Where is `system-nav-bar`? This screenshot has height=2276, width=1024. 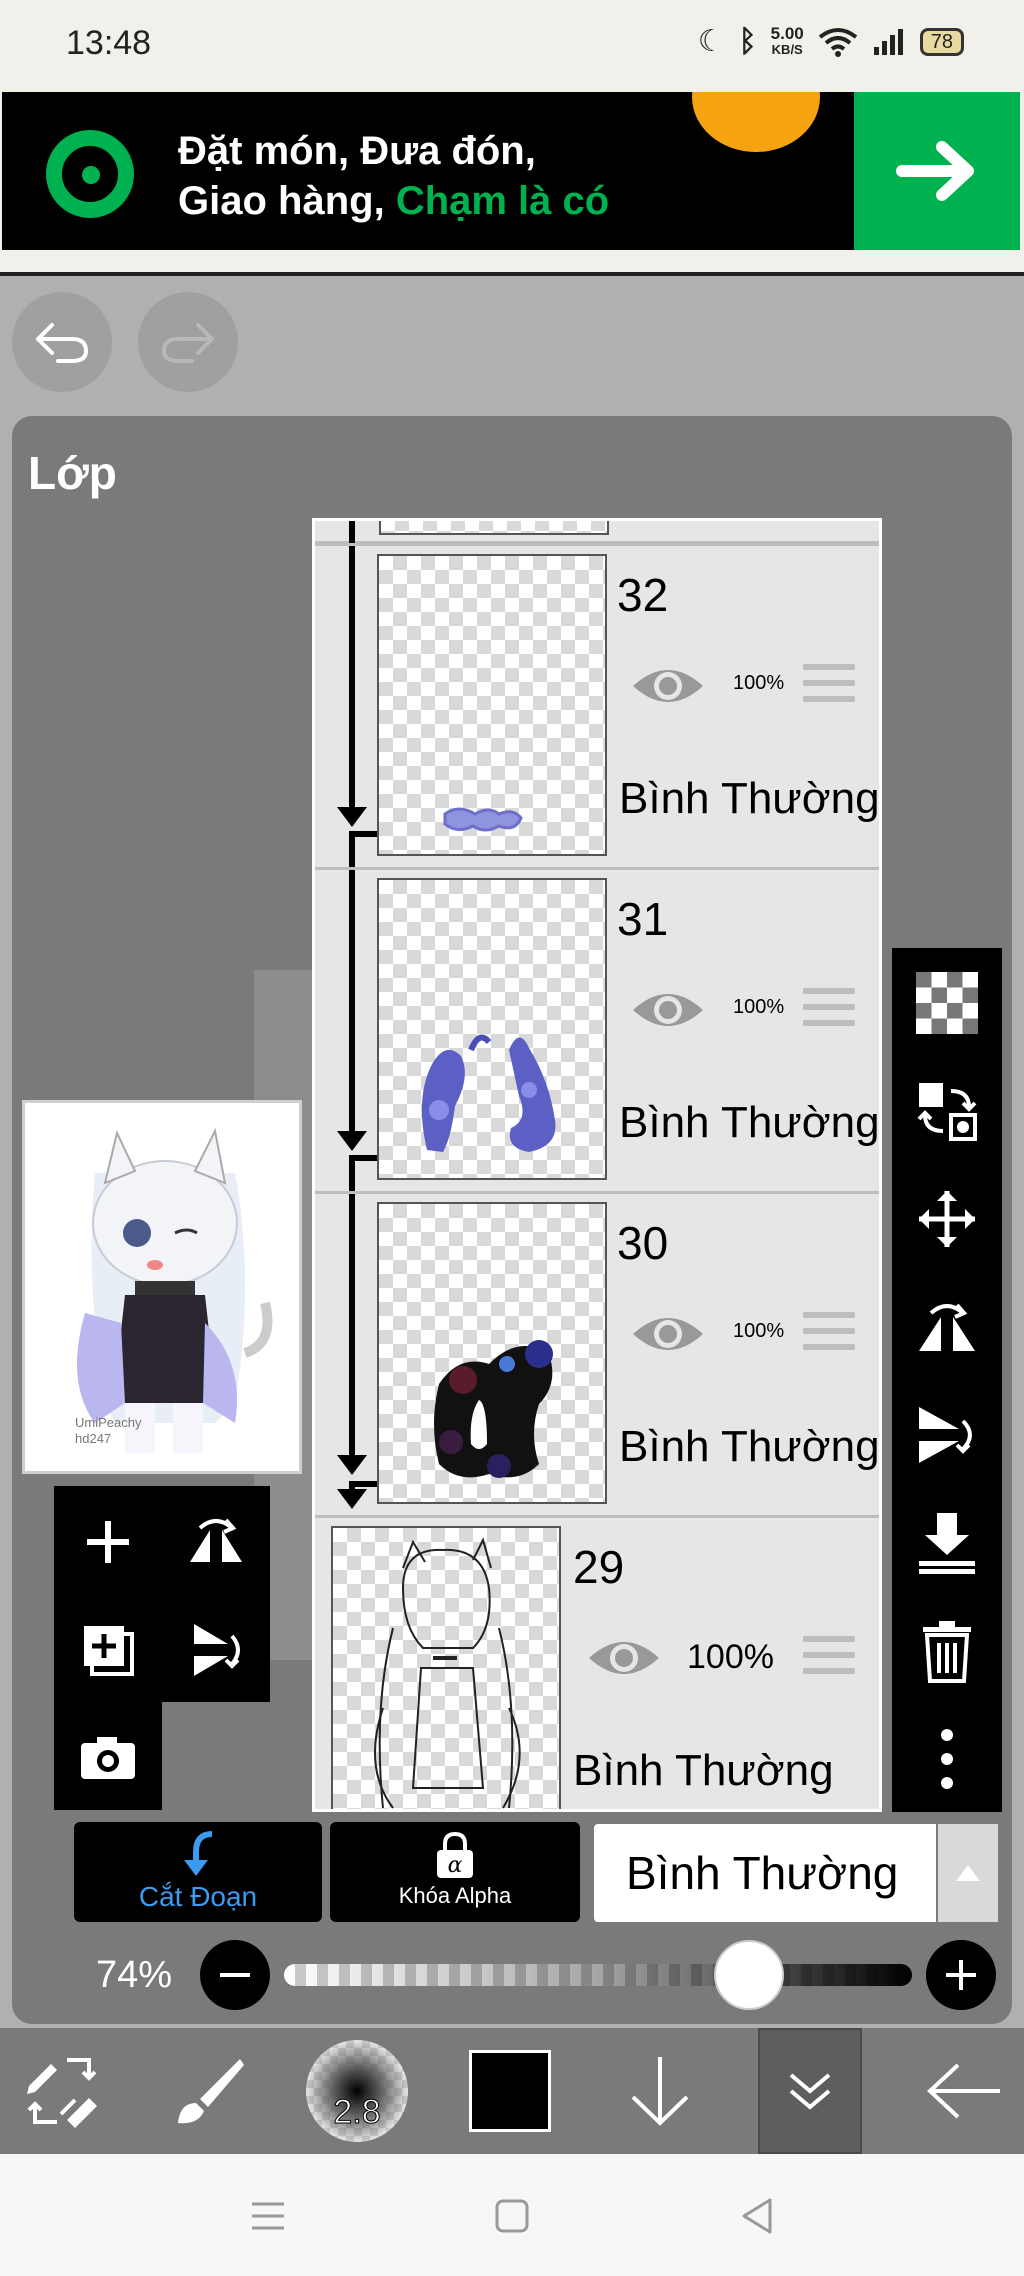
system-nav-bar is located at coordinates (512, 2215).